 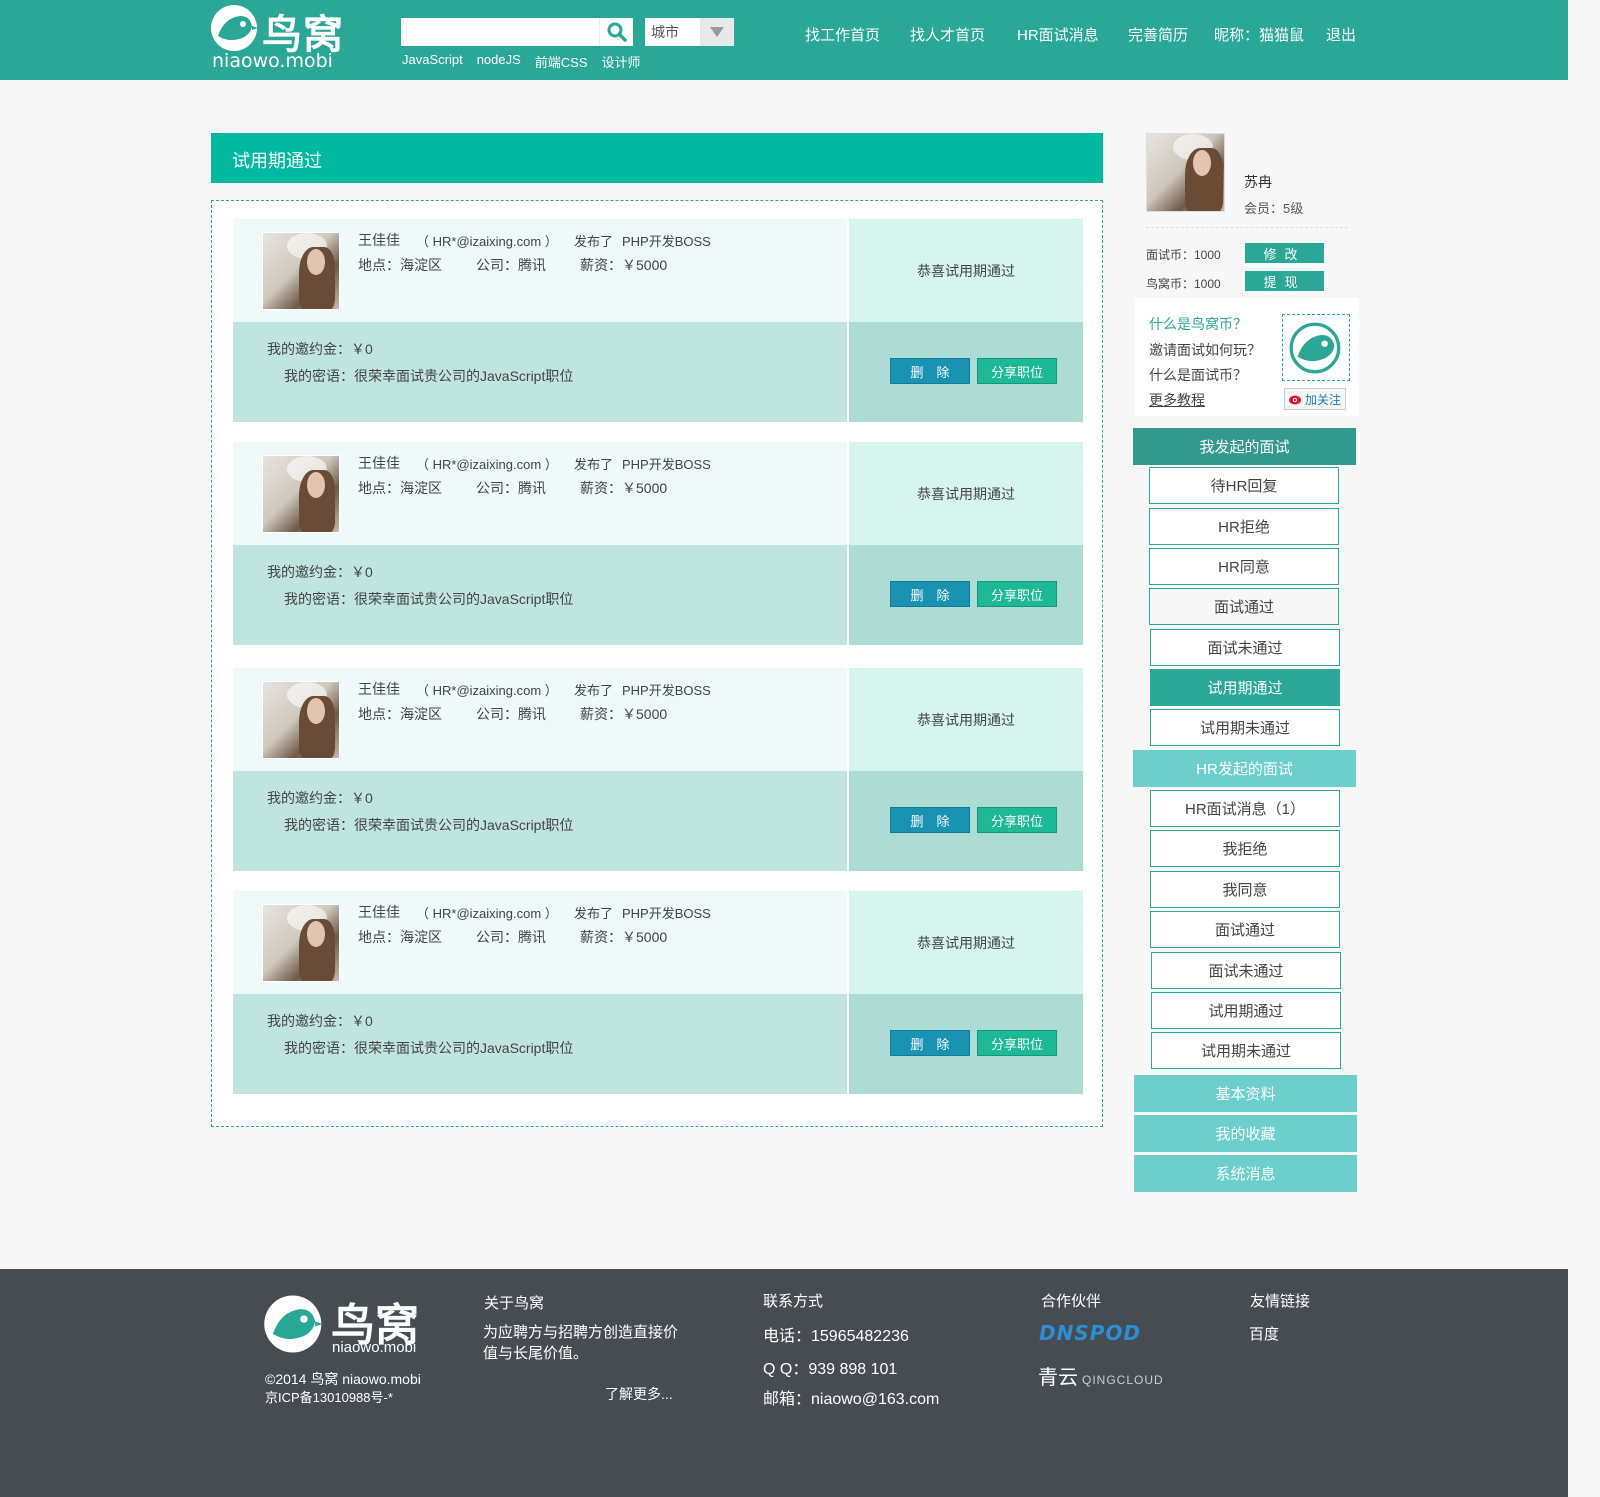 What do you see at coordinates (947, 34) in the screenshot?
I see `nav-find-talent: 找人才首页` at bounding box center [947, 34].